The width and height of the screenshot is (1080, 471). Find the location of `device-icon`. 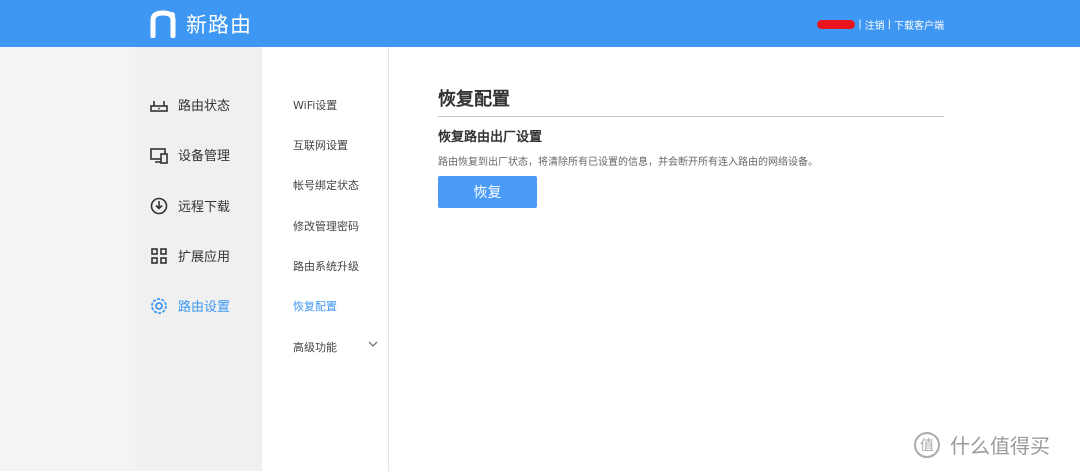

device-icon is located at coordinates (159, 155).